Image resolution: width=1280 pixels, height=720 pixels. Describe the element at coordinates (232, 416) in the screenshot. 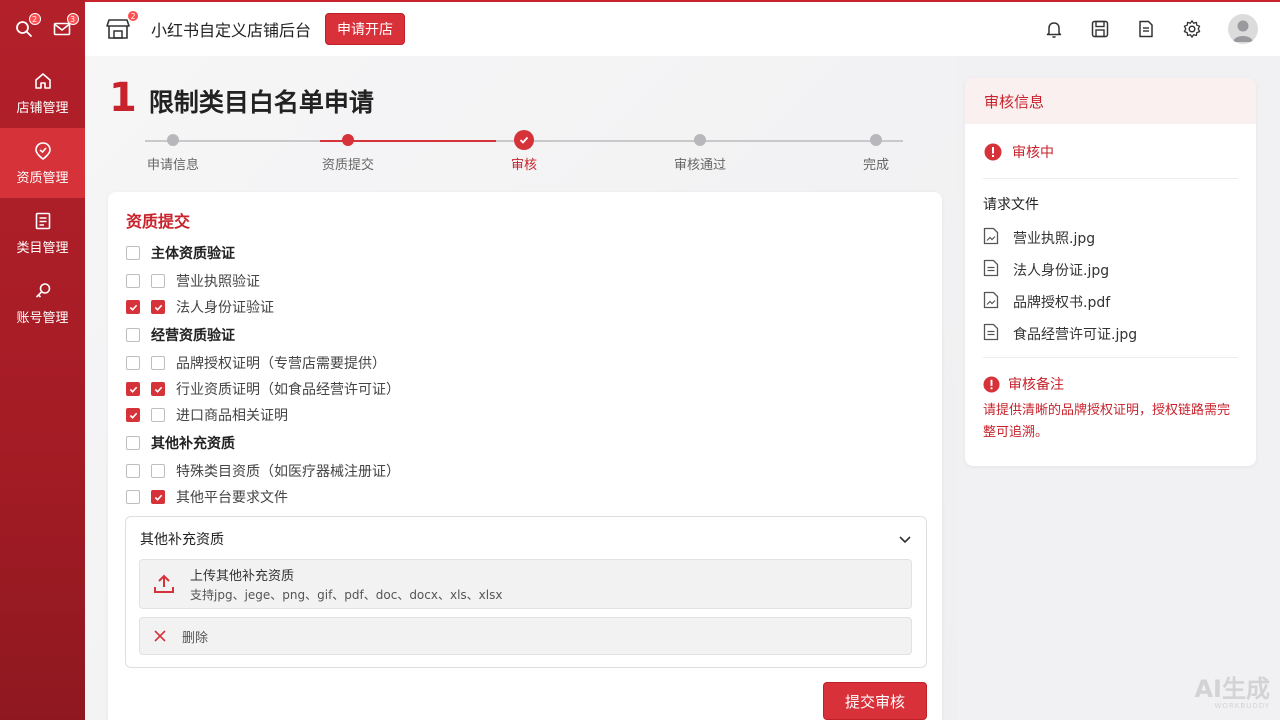

I see `item-label: 进口商品相关证明` at that location.